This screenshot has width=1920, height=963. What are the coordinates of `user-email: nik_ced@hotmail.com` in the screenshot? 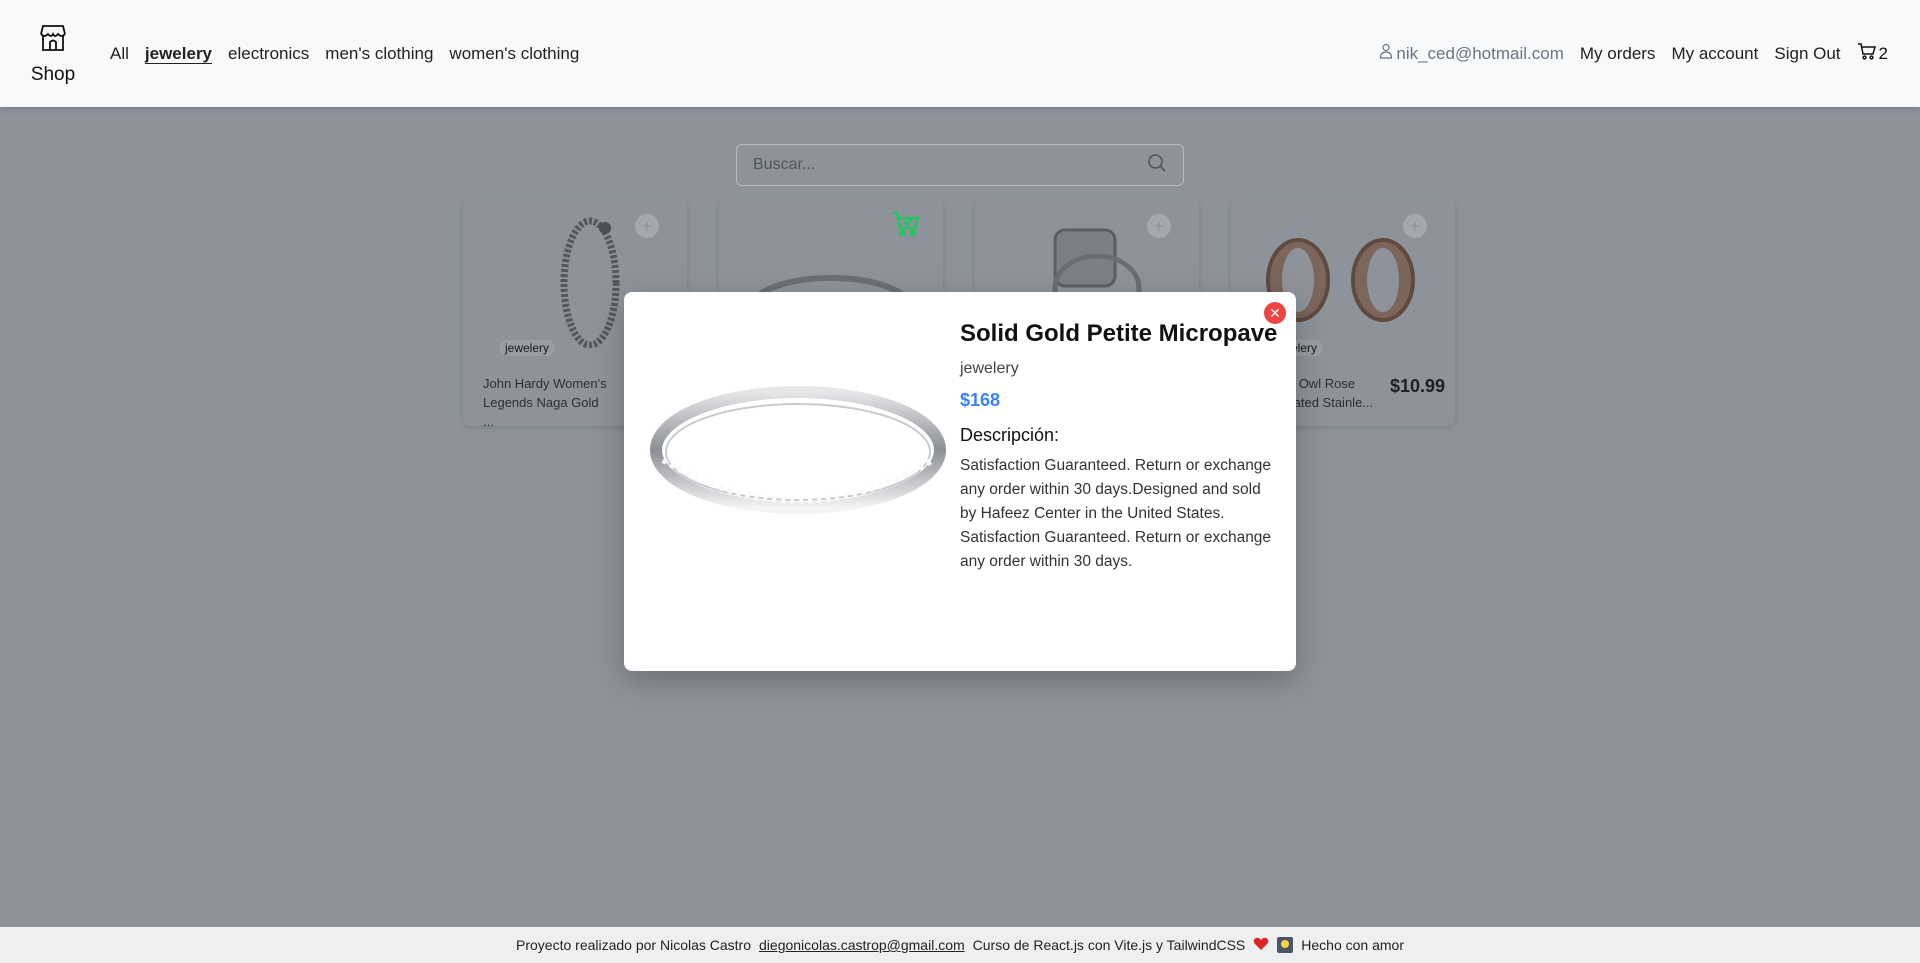 It's located at (1471, 53).